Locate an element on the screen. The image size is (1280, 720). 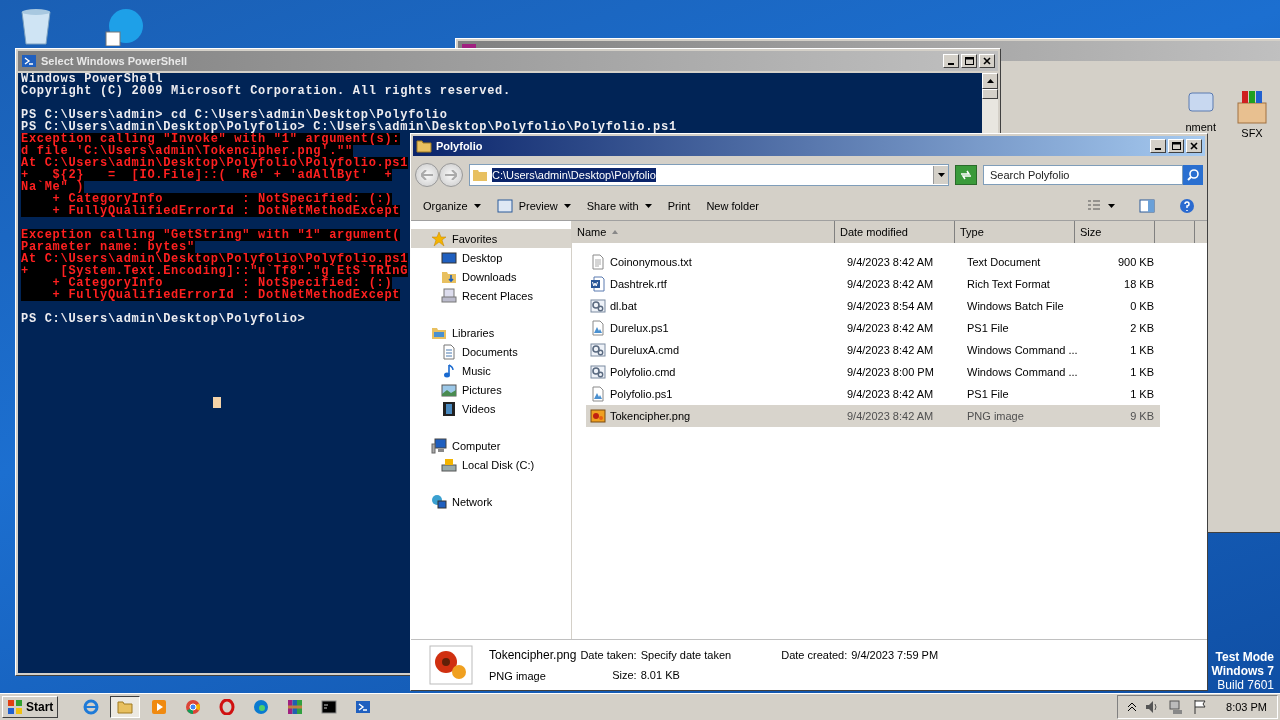
nav-item: Desktop is located at coordinates (491, 257).